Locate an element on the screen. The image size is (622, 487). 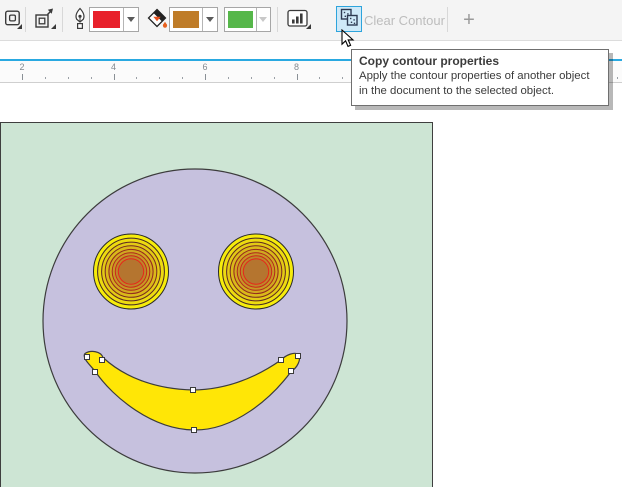
outline-pen-icon is located at coordinates (80, 19).